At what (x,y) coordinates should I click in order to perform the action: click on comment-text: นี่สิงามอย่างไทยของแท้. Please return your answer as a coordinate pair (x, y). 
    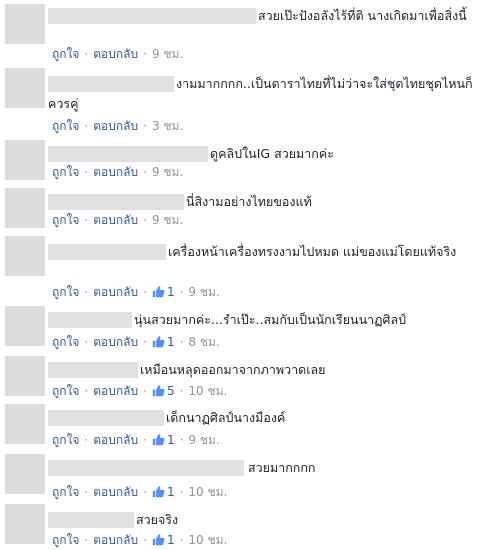
    Looking at the image, I should click on (249, 201).